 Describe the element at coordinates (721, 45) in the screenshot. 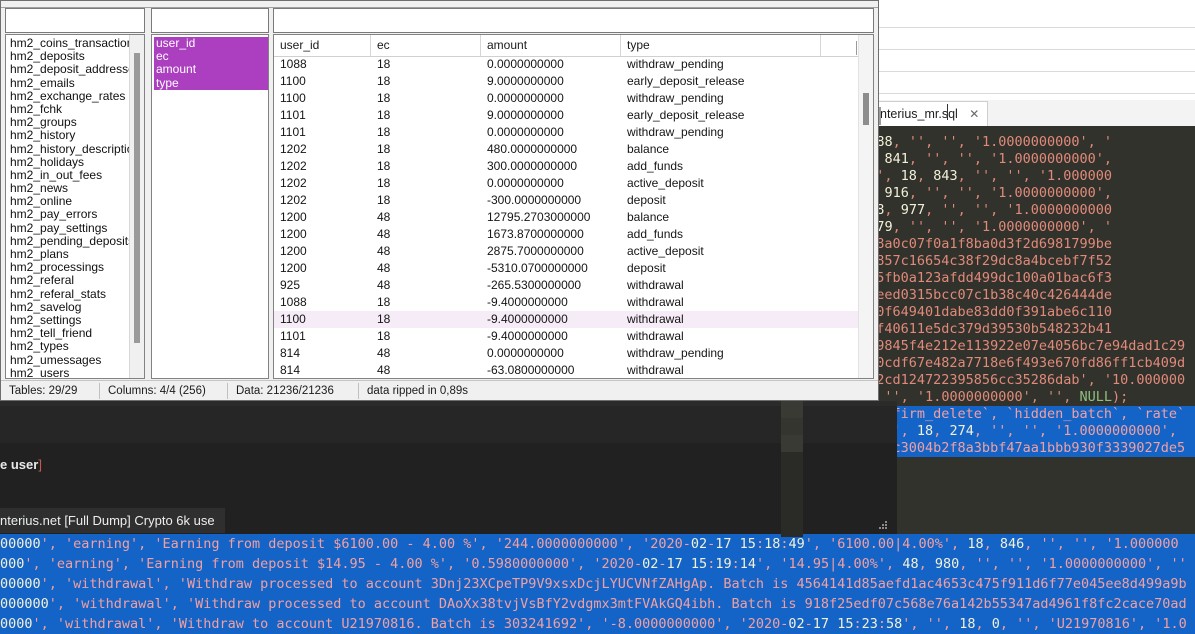

I see `grid-column-header: type` at that location.